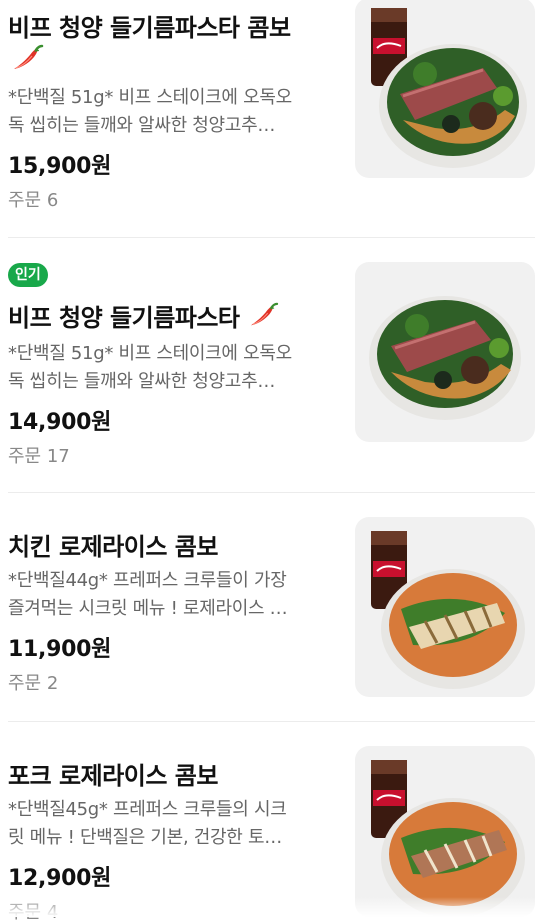 The image size is (541, 924). What do you see at coordinates (60, 878) in the screenshot?
I see `menu-item-price: 12,900원` at bounding box center [60, 878].